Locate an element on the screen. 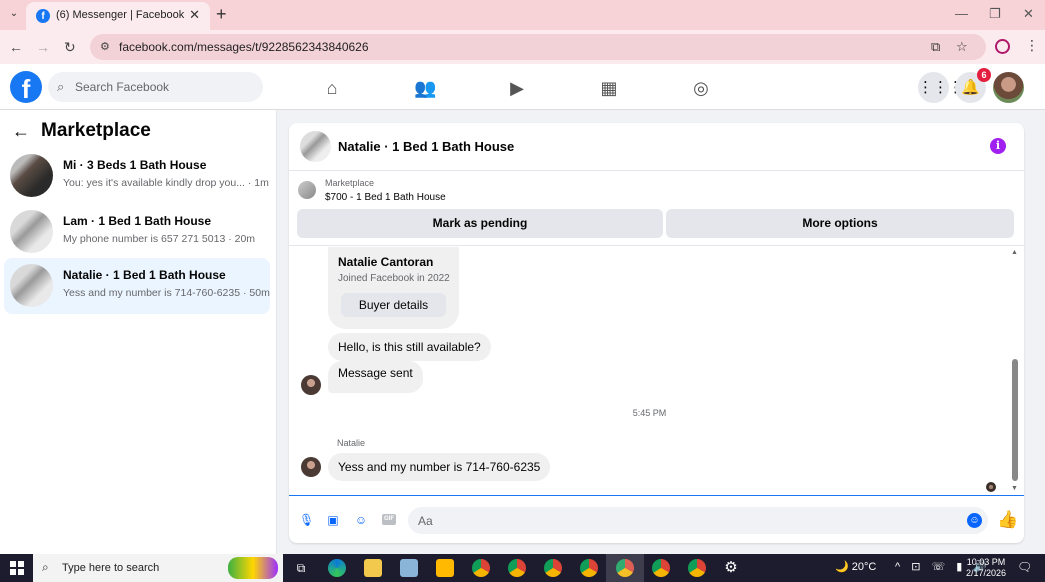 The width and height of the screenshot is (1045, 582). settings-gear-icon: ⚙ is located at coordinates (731, 568).